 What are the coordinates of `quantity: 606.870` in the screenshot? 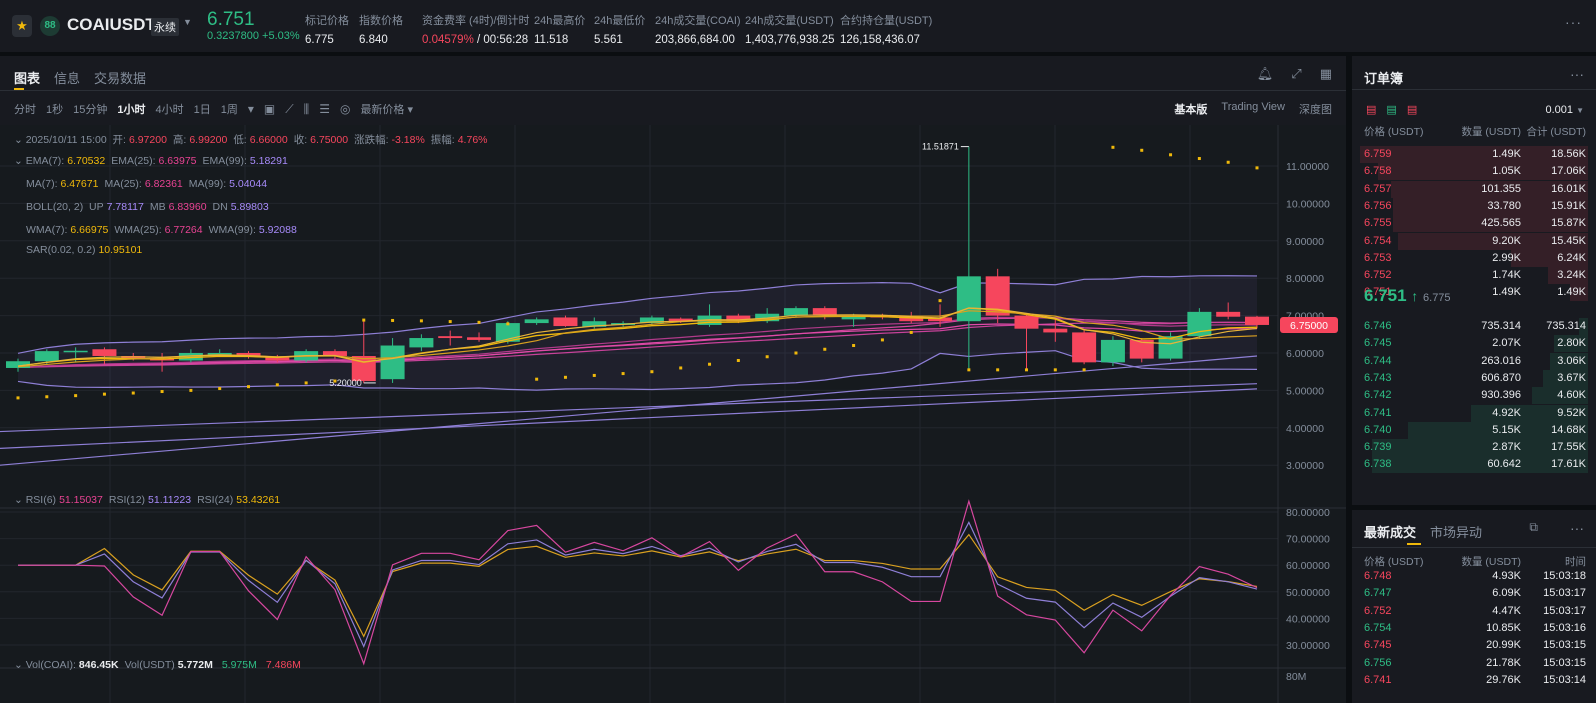 It's located at (1501, 377).